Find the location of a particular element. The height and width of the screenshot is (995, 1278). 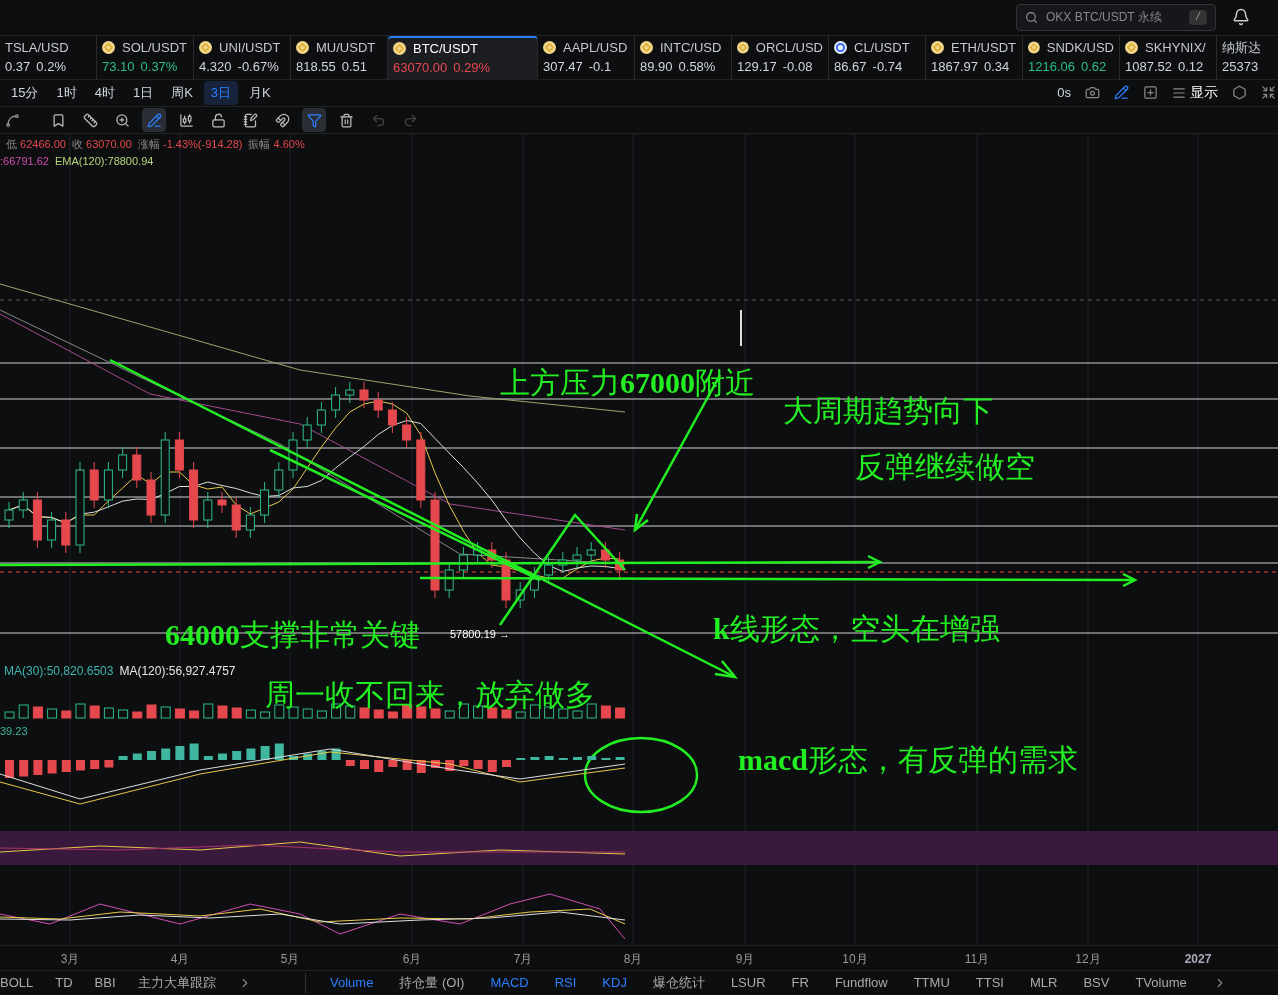

ticker-change: 0.2% is located at coordinates (51, 67).